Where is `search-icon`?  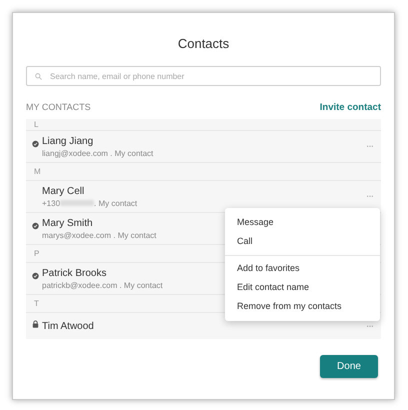
search-icon is located at coordinates (38, 76).